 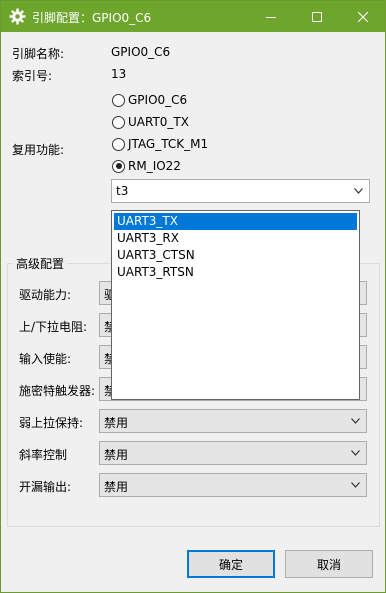 What do you see at coordinates (235, 238) in the screenshot?
I see `dropdown-item-uart3-rx: UART3_RX` at bounding box center [235, 238].